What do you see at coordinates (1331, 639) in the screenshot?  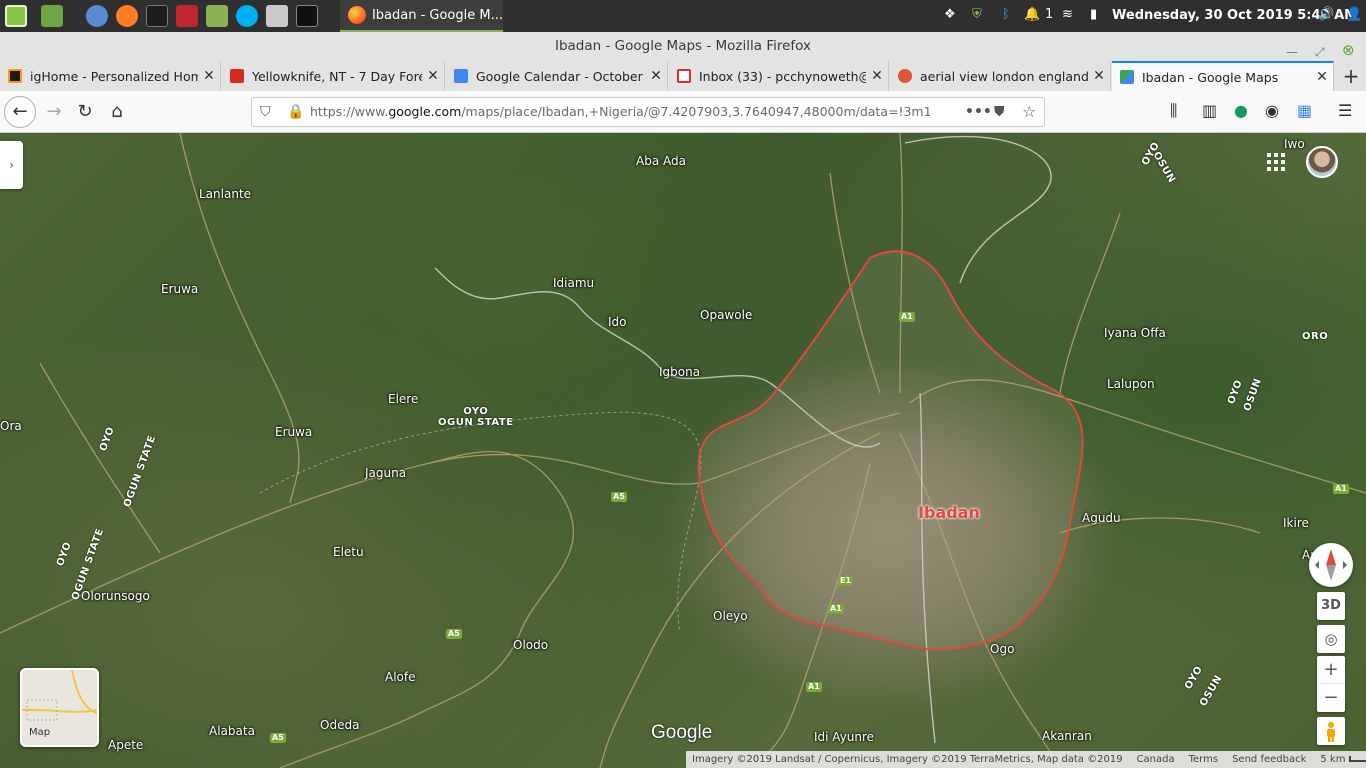 I see `my-location-icon: ◎` at bounding box center [1331, 639].